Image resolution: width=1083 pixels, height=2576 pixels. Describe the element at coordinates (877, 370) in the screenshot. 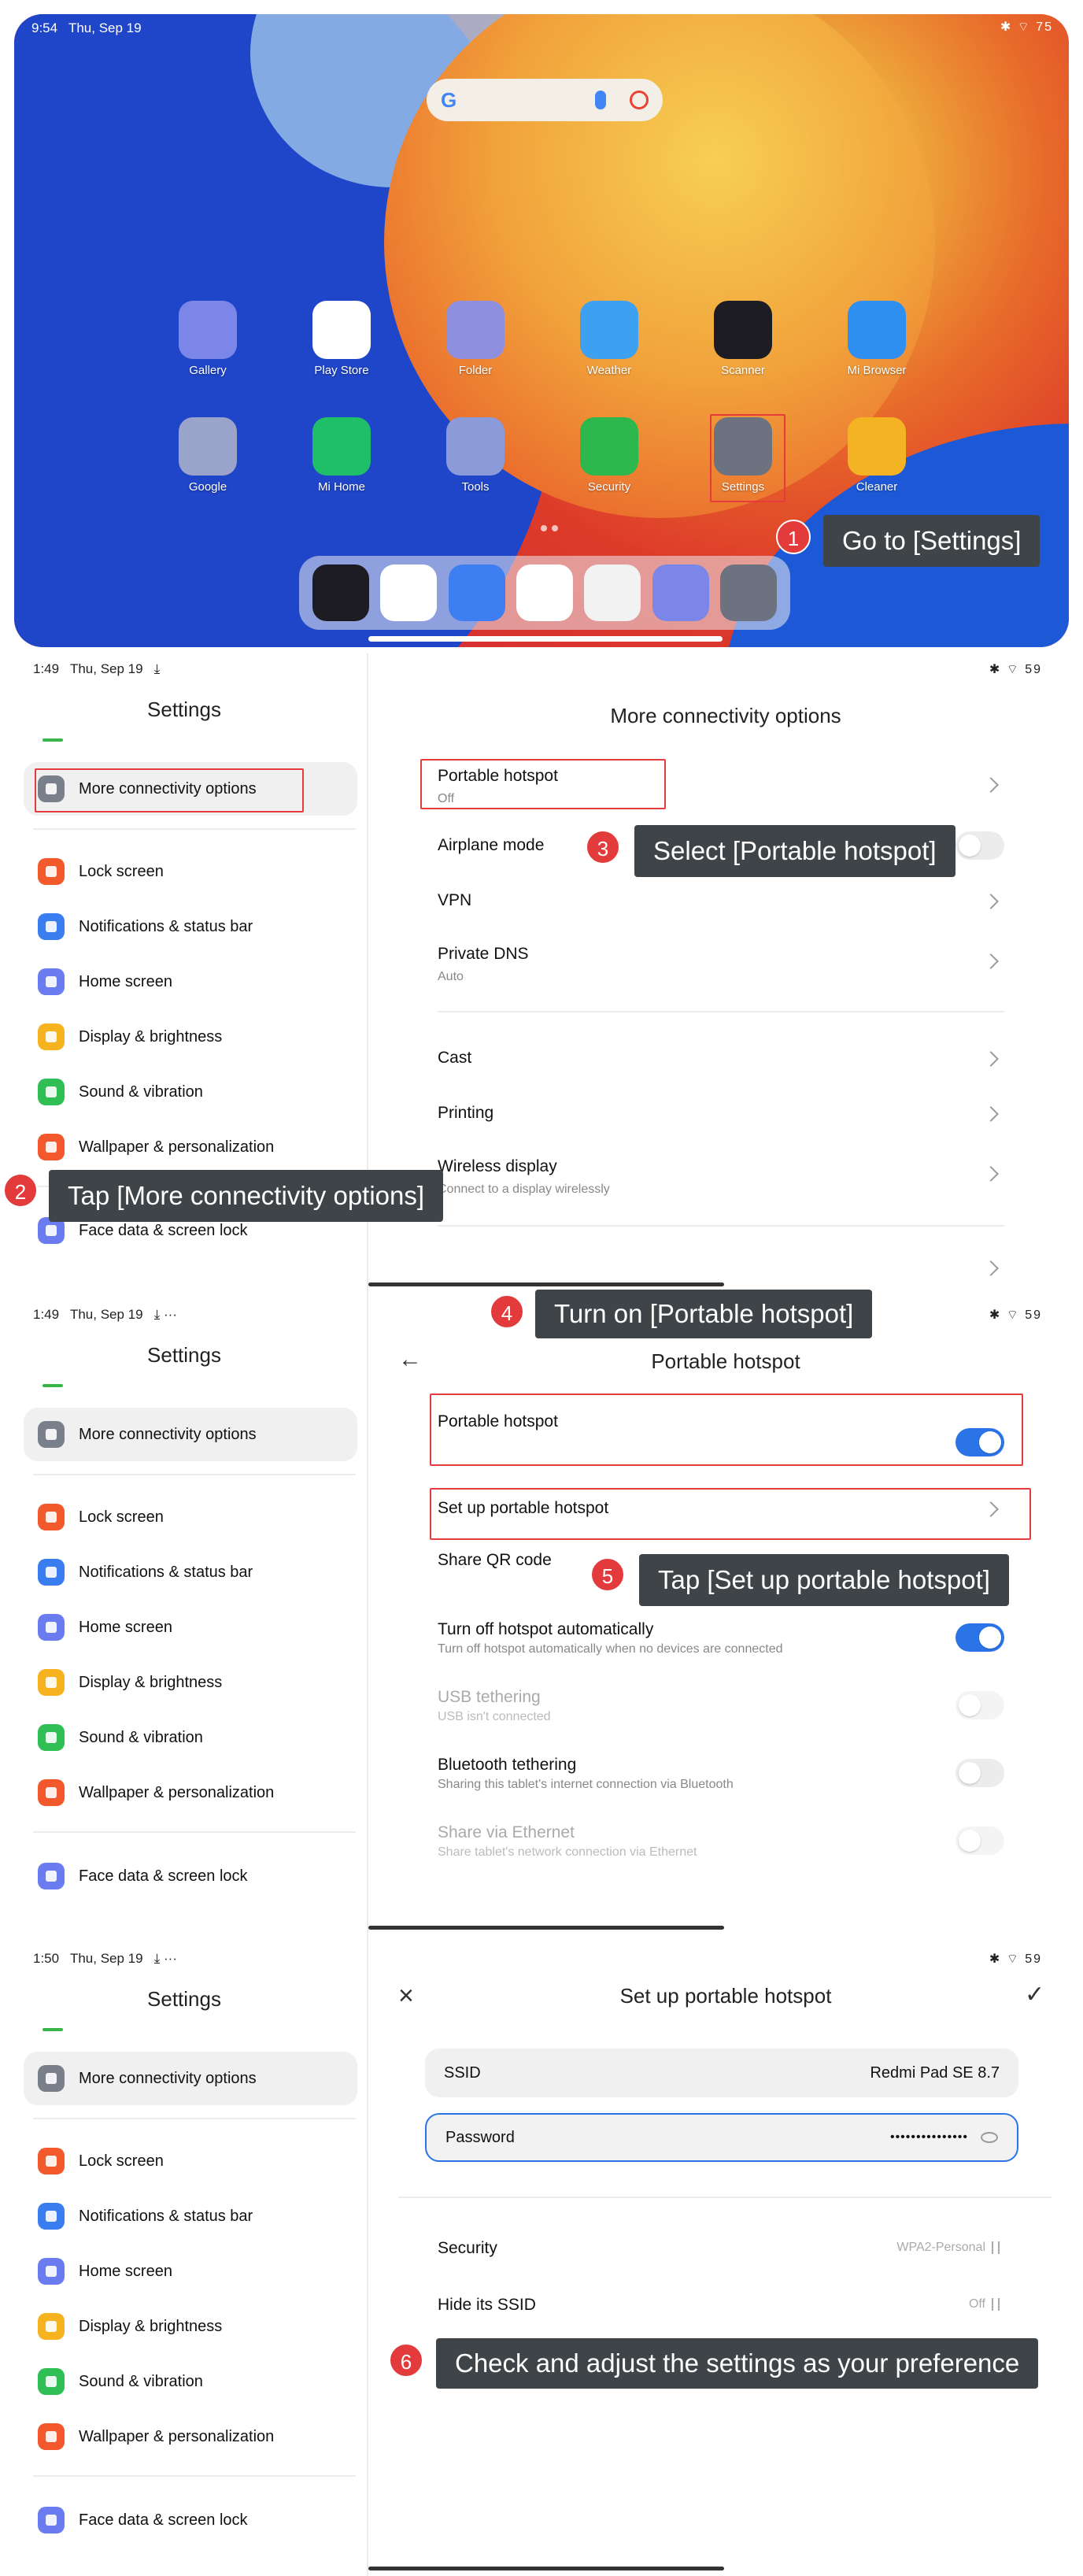

I see `app-label: Mi Browser` at that location.